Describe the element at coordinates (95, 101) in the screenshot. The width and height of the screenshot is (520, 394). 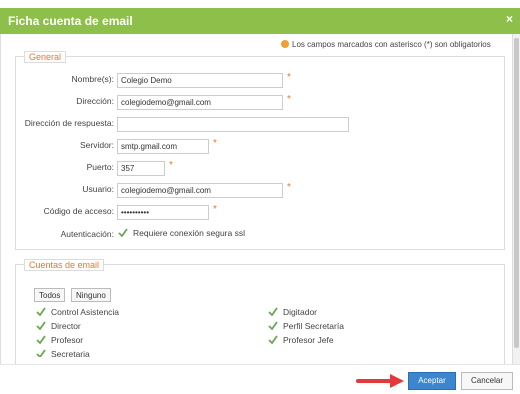
I see `direccion-label: Dirección:` at that location.